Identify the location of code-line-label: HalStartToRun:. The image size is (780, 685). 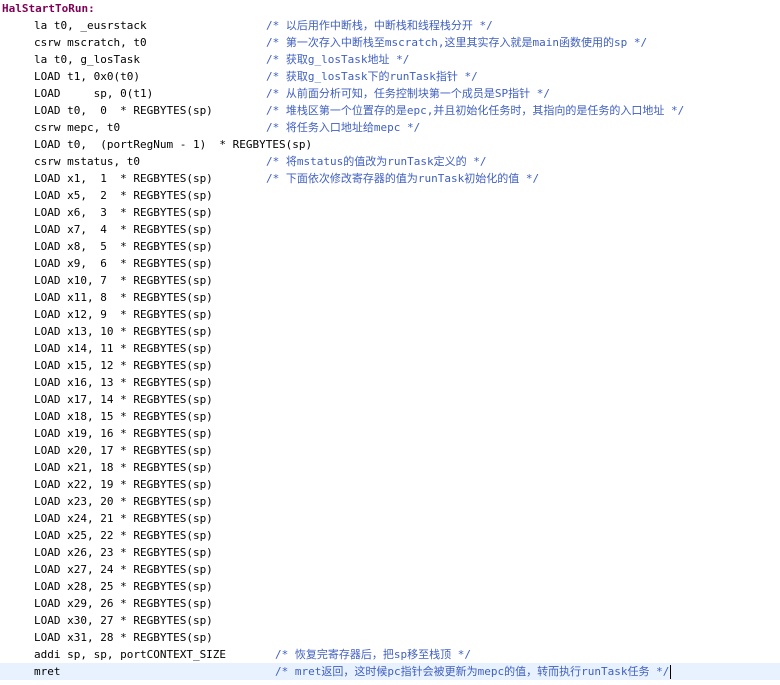
(390, 8).